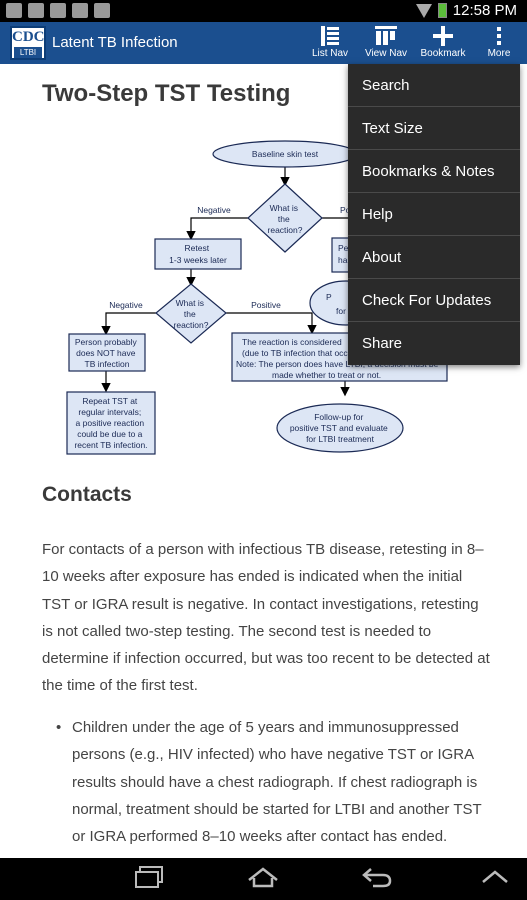  I want to click on chevron-up-icon, so click(495, 880).